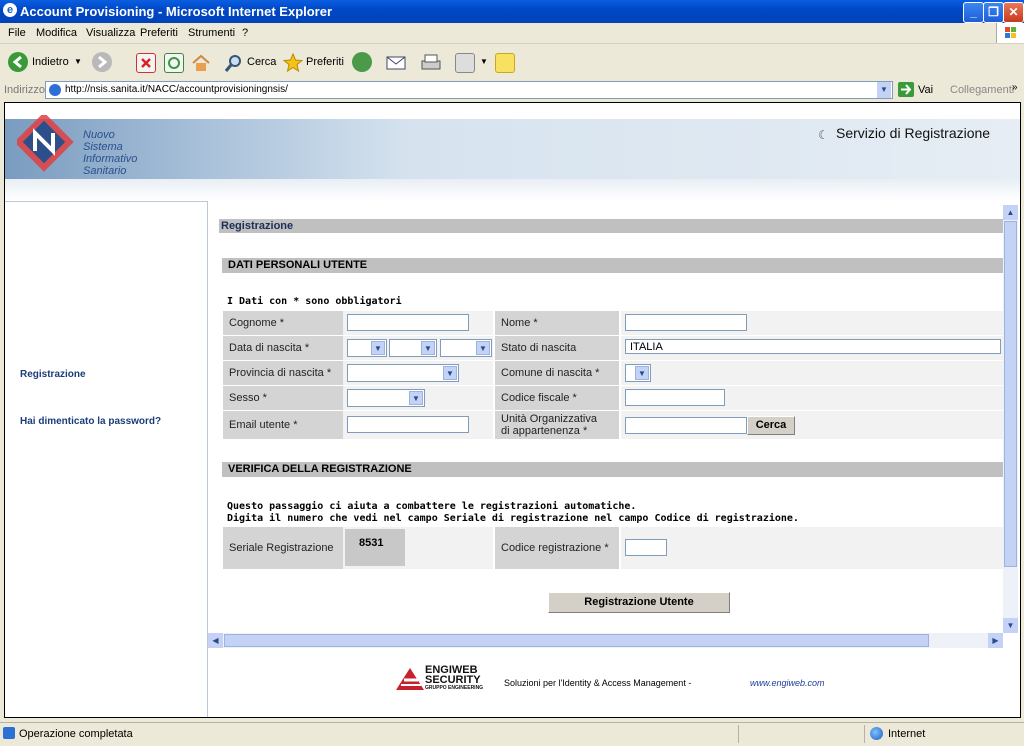  What do you see at coordinates (675, 397) in the screenshot?
I see `codice-fiscale-input` at bounding box center [675, 397].